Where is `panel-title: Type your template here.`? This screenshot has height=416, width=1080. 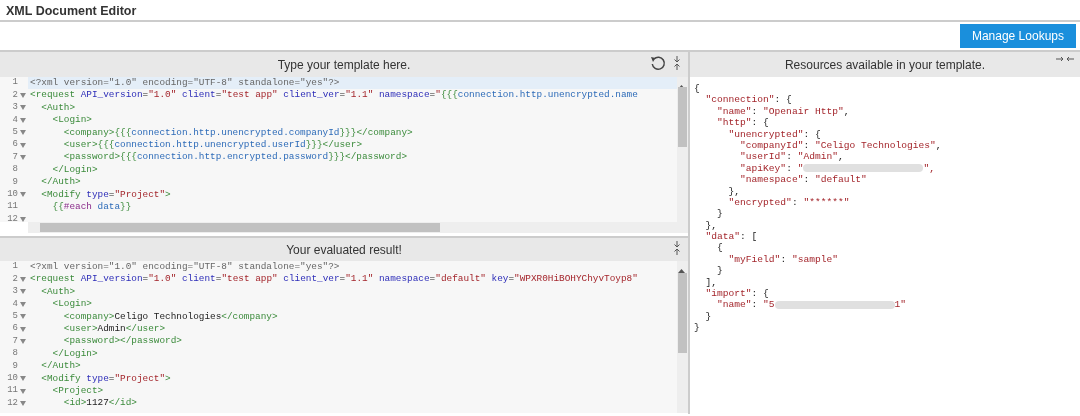
panel-title: Type your template here. is located at coordinates (344, 65).